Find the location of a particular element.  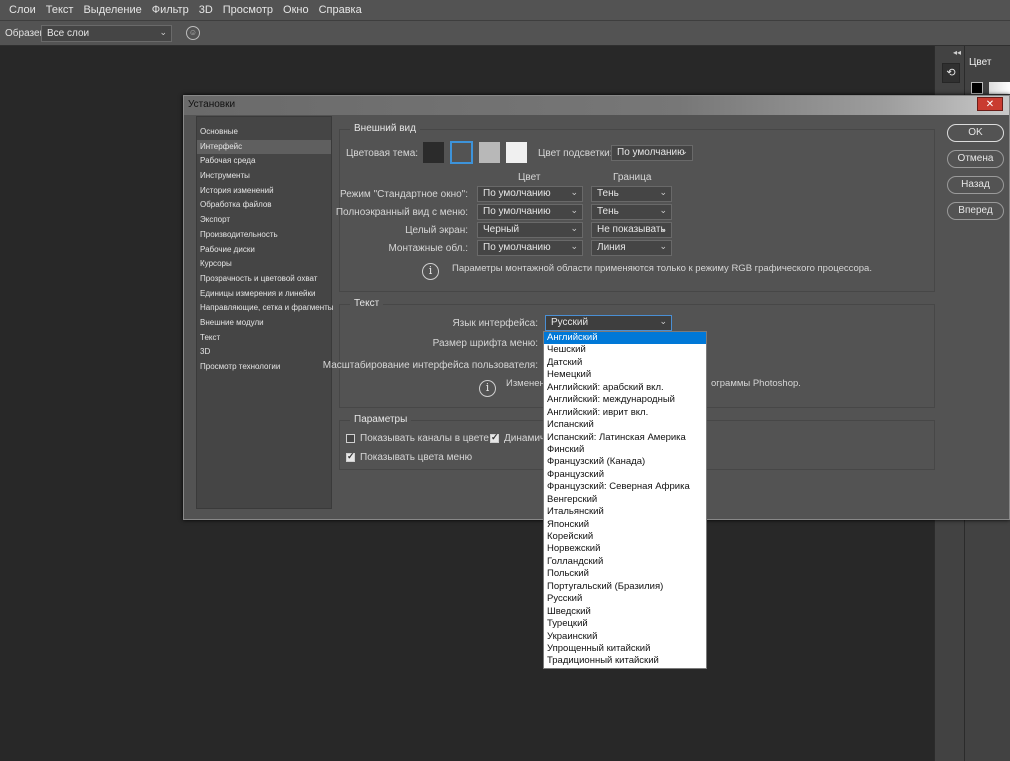

language-option: Английский: международный is located at coordinates (625, 400).